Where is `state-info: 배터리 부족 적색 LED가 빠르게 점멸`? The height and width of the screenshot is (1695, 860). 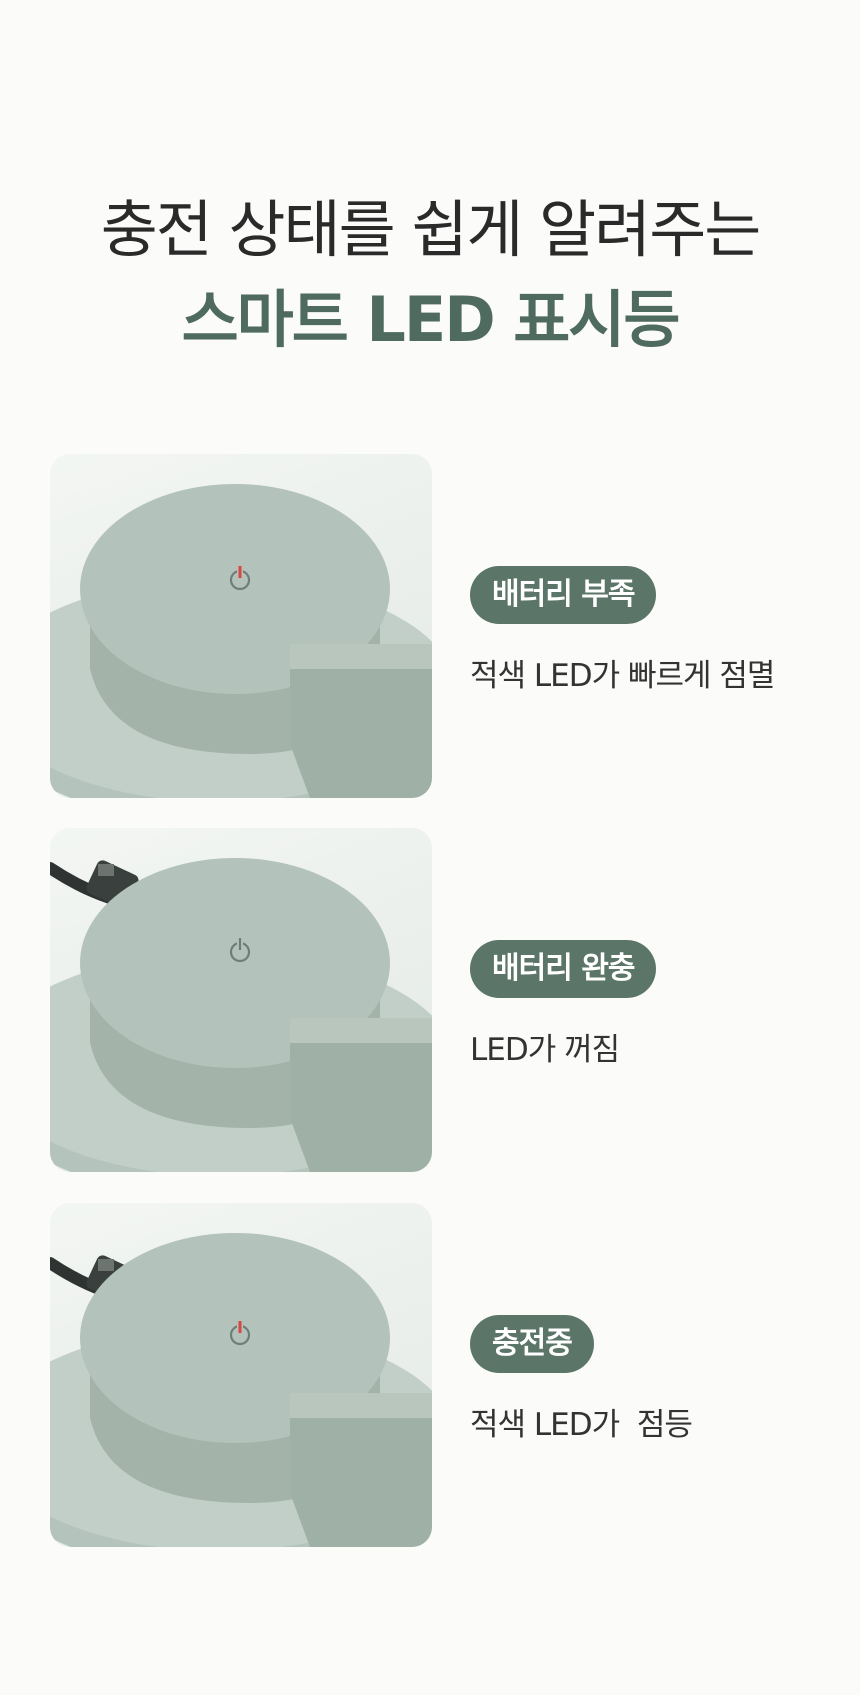
state-info: 배터리 부족 적색 LED가 빠르게 점멸 is located at coordinates (622, 630).